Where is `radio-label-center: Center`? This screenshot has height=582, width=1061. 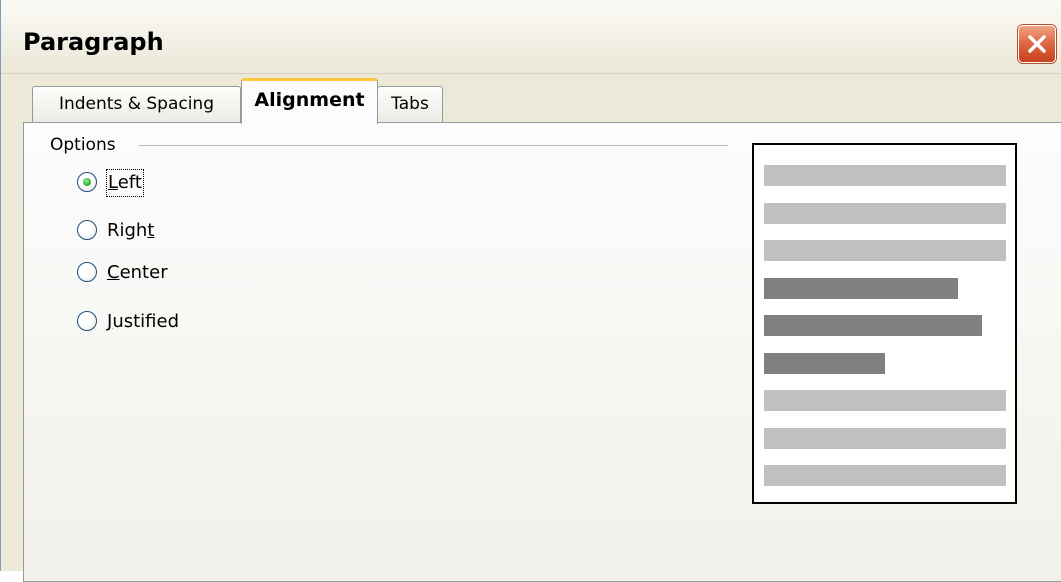 radio-label-center: Center is located at coordinates (137, 273).